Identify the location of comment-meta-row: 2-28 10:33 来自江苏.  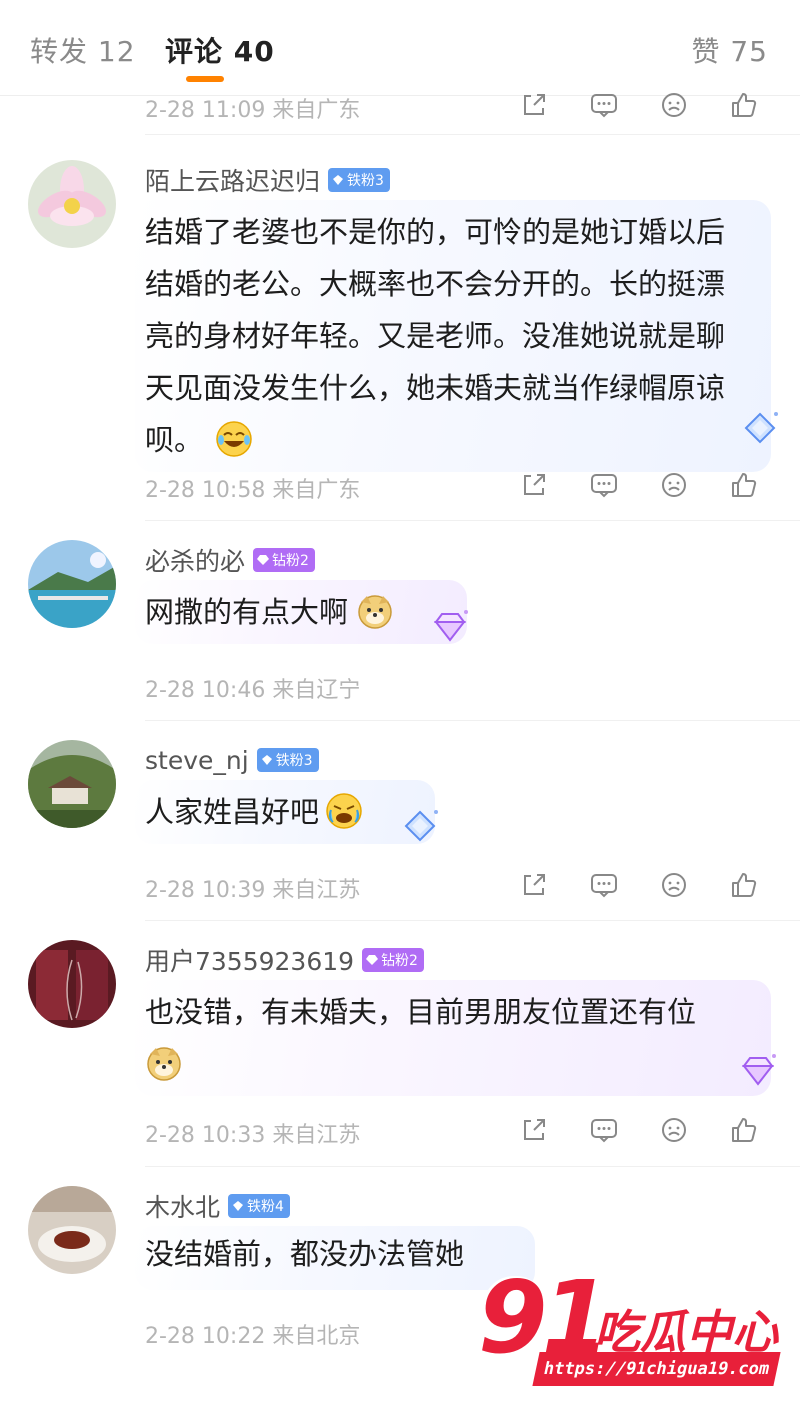
(465, 1131).